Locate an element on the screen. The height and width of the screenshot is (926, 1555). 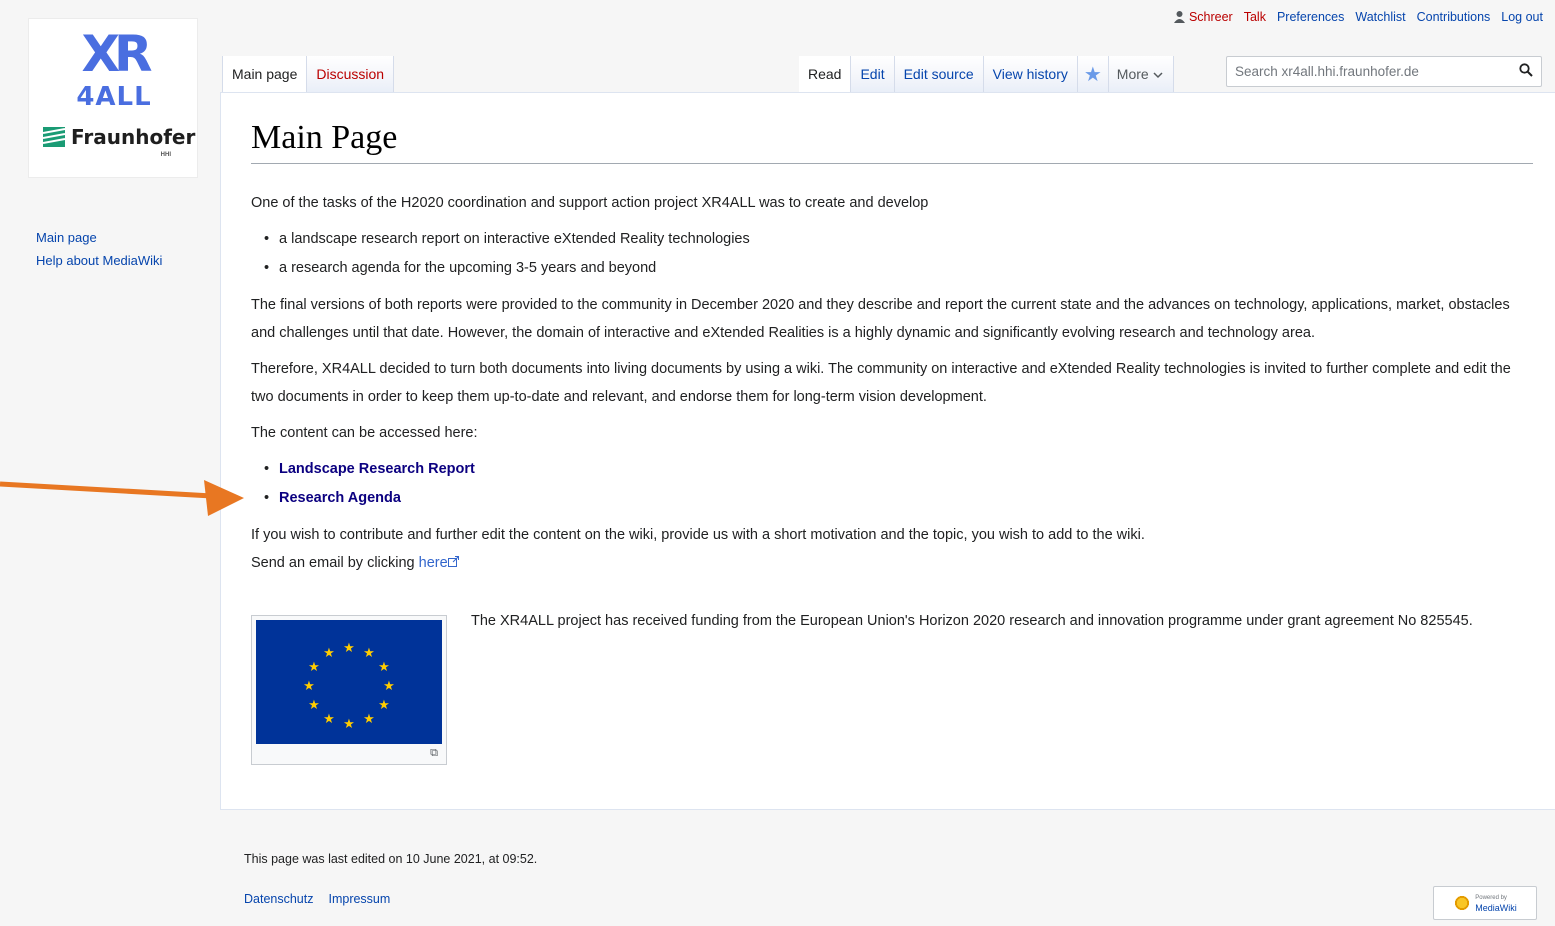
fraunhofer-logo: Fraunhofer is located at coordinates (119, 137).